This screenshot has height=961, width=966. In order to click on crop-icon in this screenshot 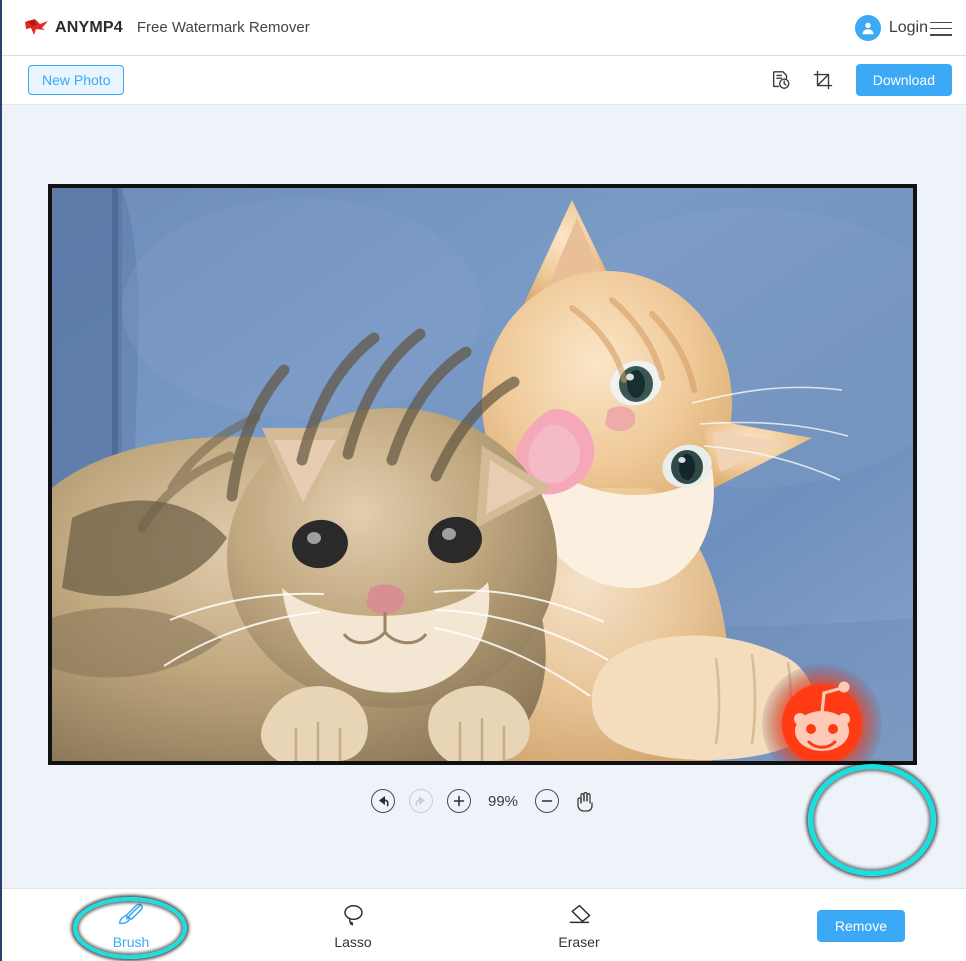, I will do `click(823, 80)`.